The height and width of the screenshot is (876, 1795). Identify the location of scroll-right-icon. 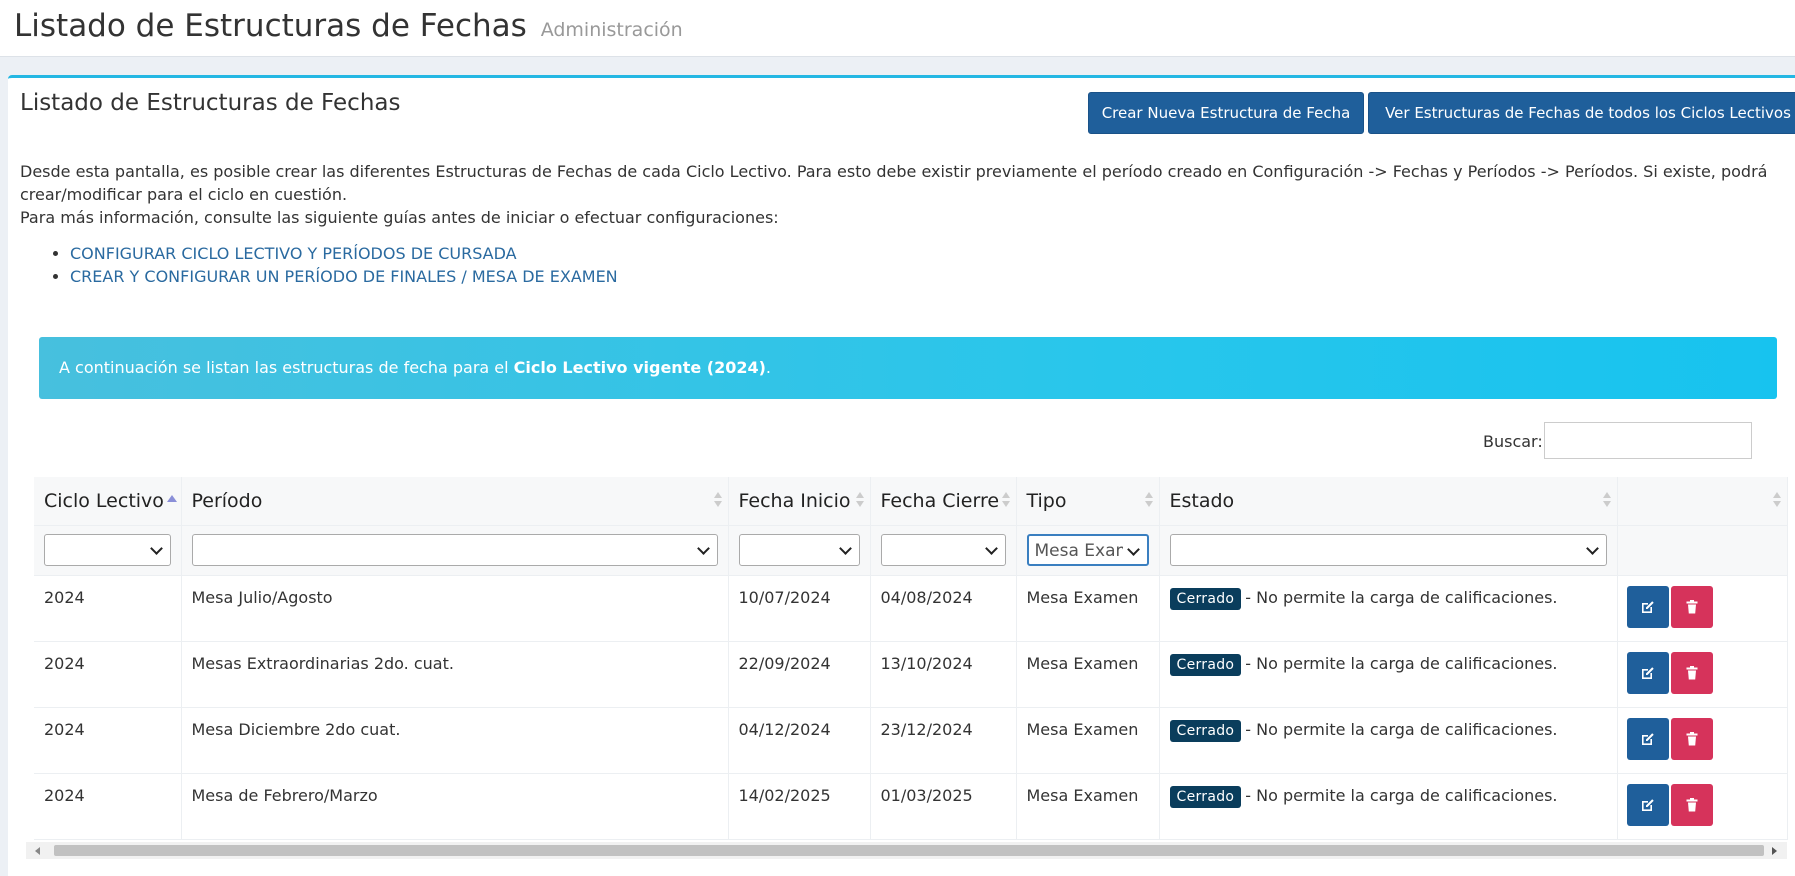
(1774, 851).